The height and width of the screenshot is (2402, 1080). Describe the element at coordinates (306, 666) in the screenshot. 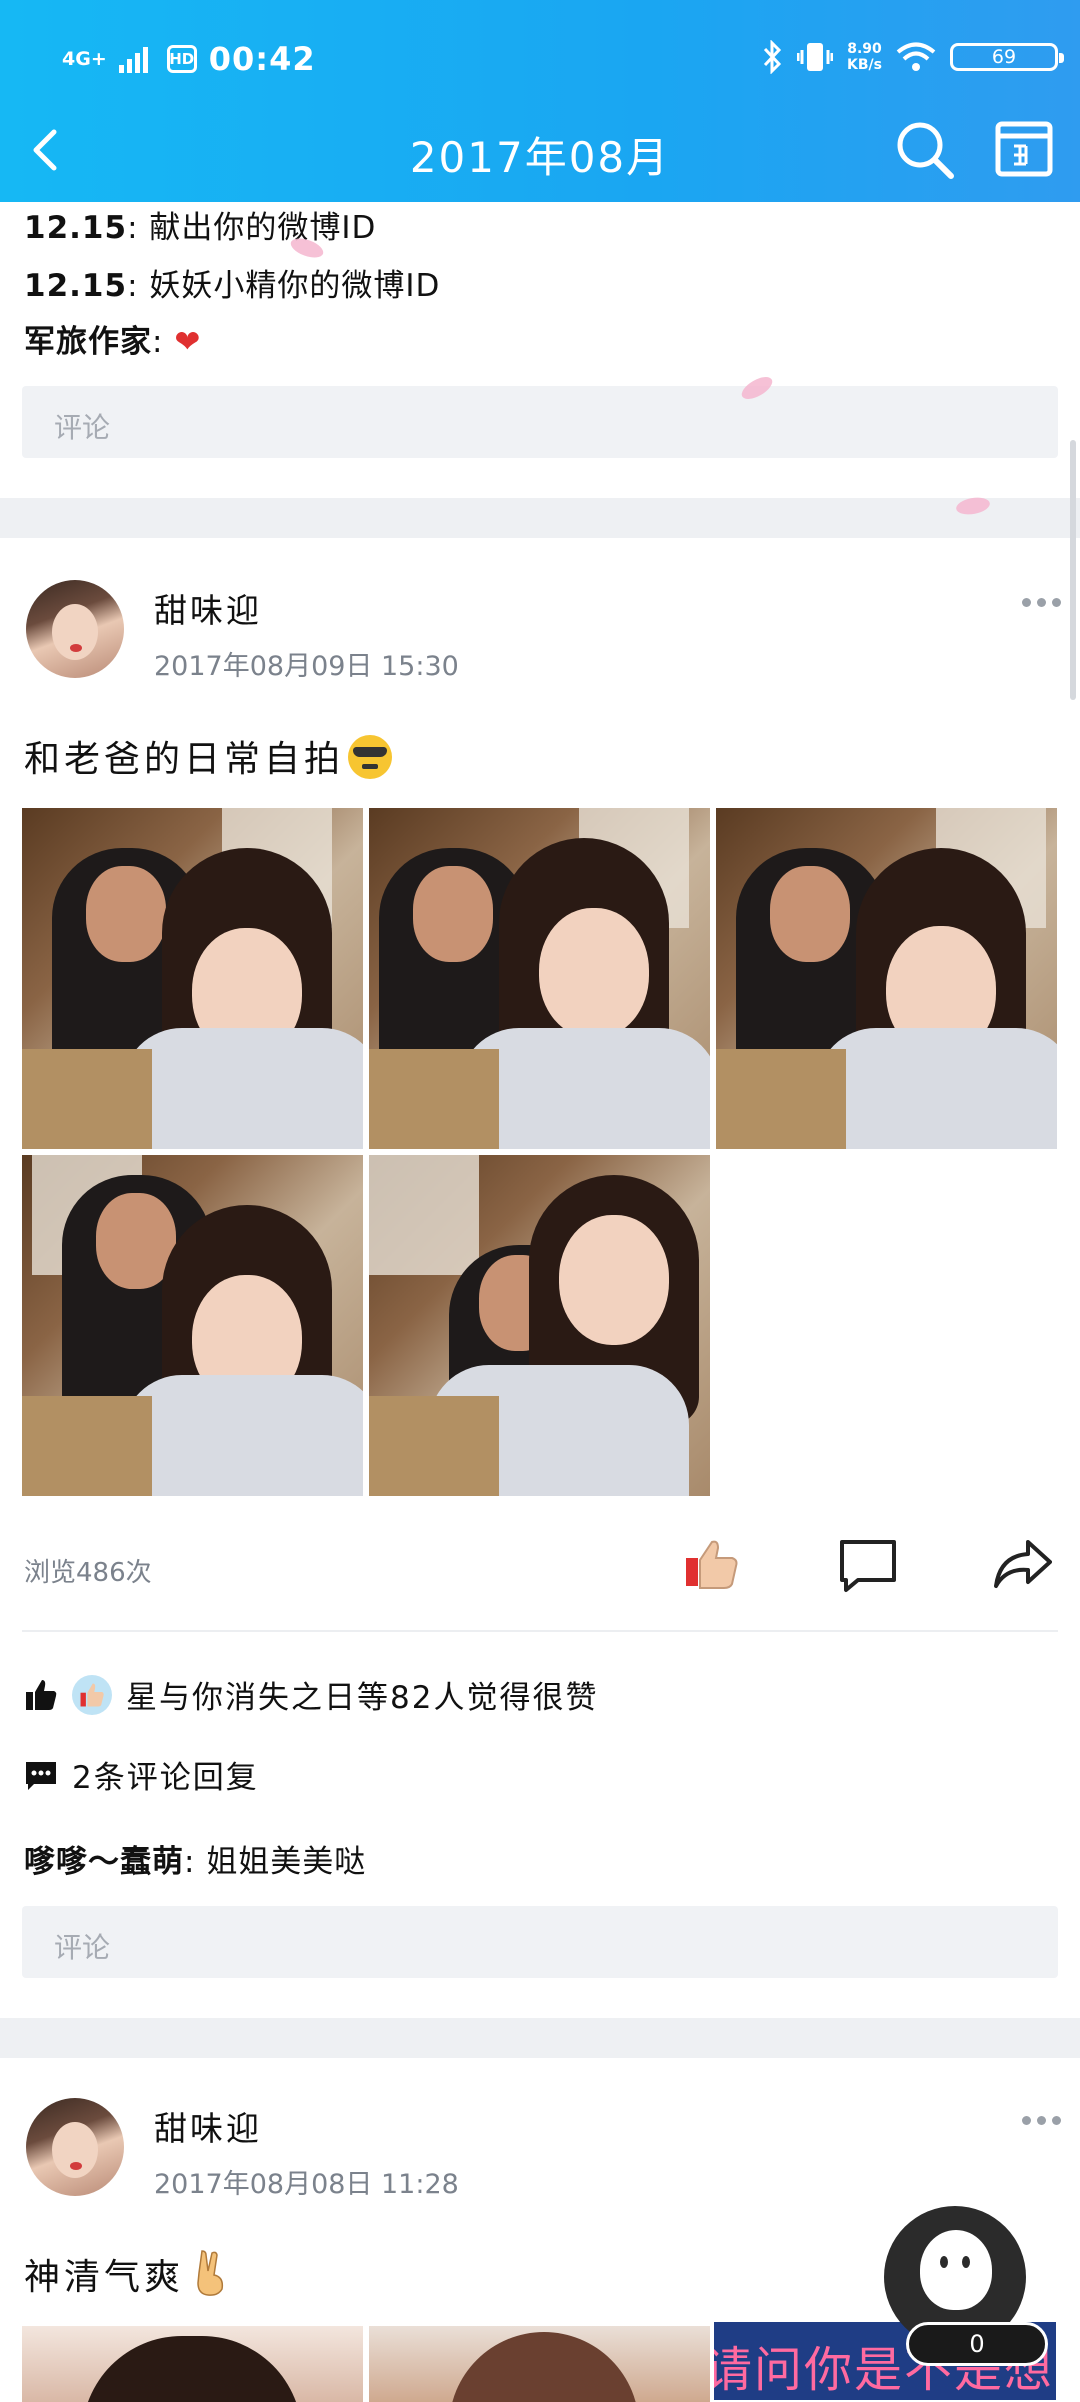

I see `post-time: 2017年08月09日 15:30` at that location.